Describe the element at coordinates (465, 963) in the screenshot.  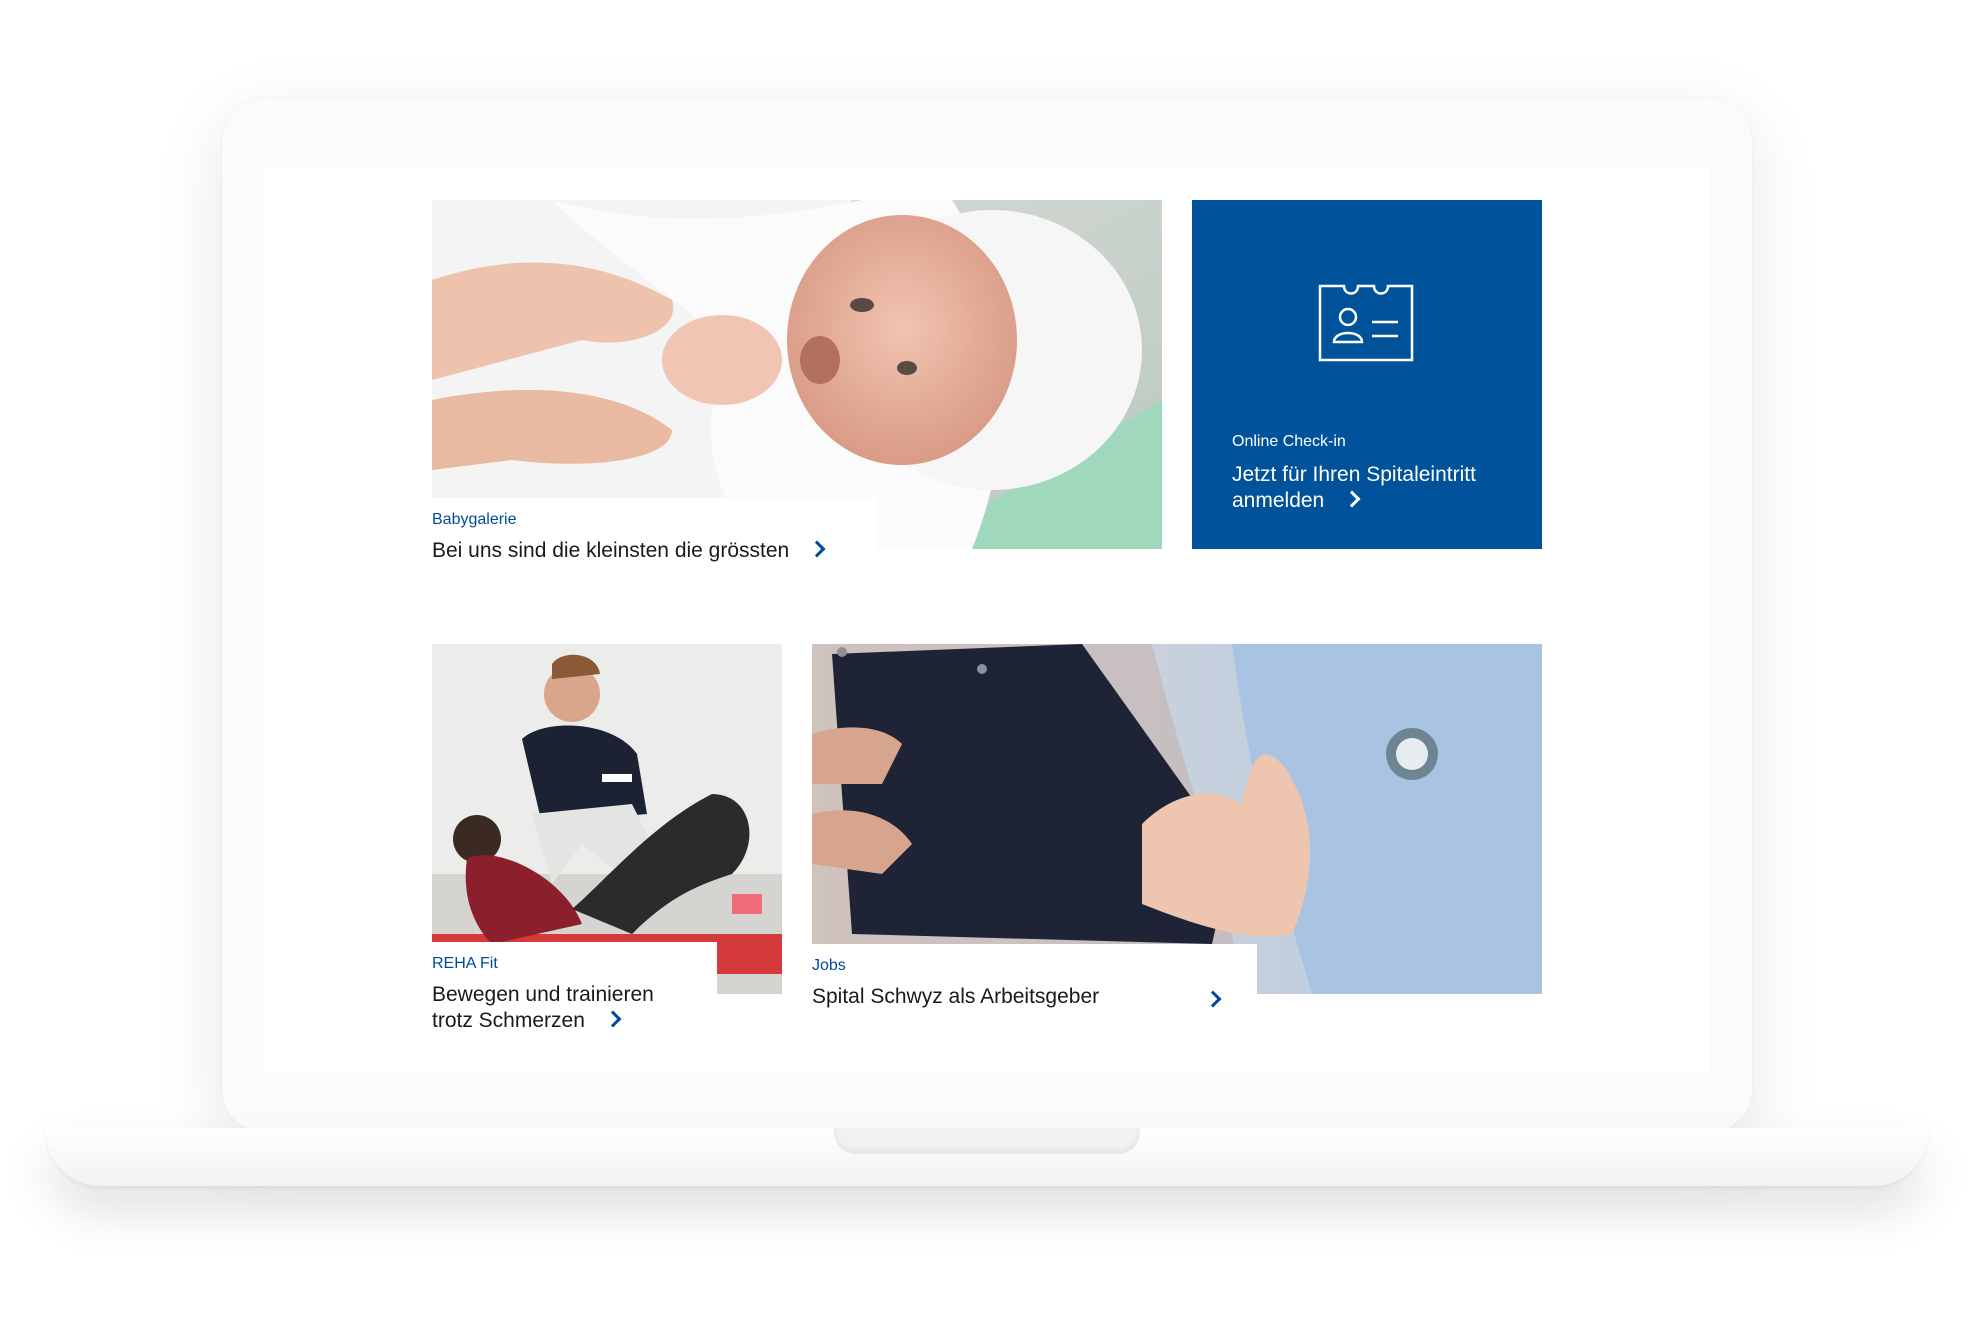
I see `tile-kicker: REHA Fit` at that location.